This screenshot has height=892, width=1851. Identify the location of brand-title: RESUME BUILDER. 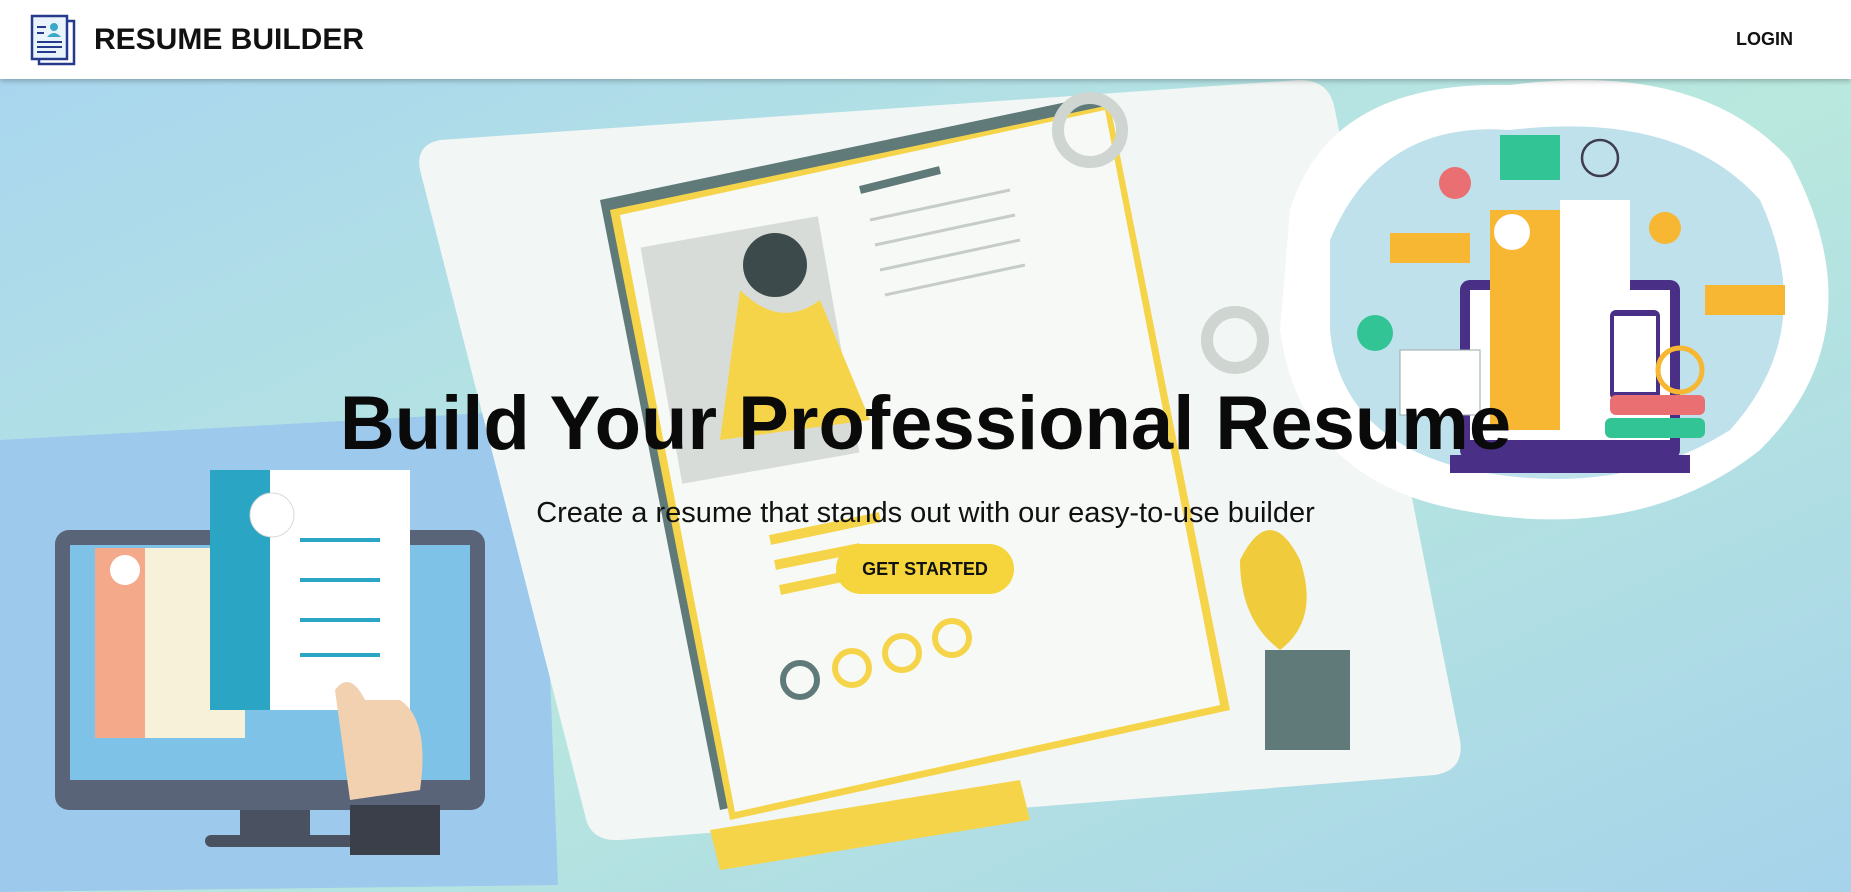
(229, 40).